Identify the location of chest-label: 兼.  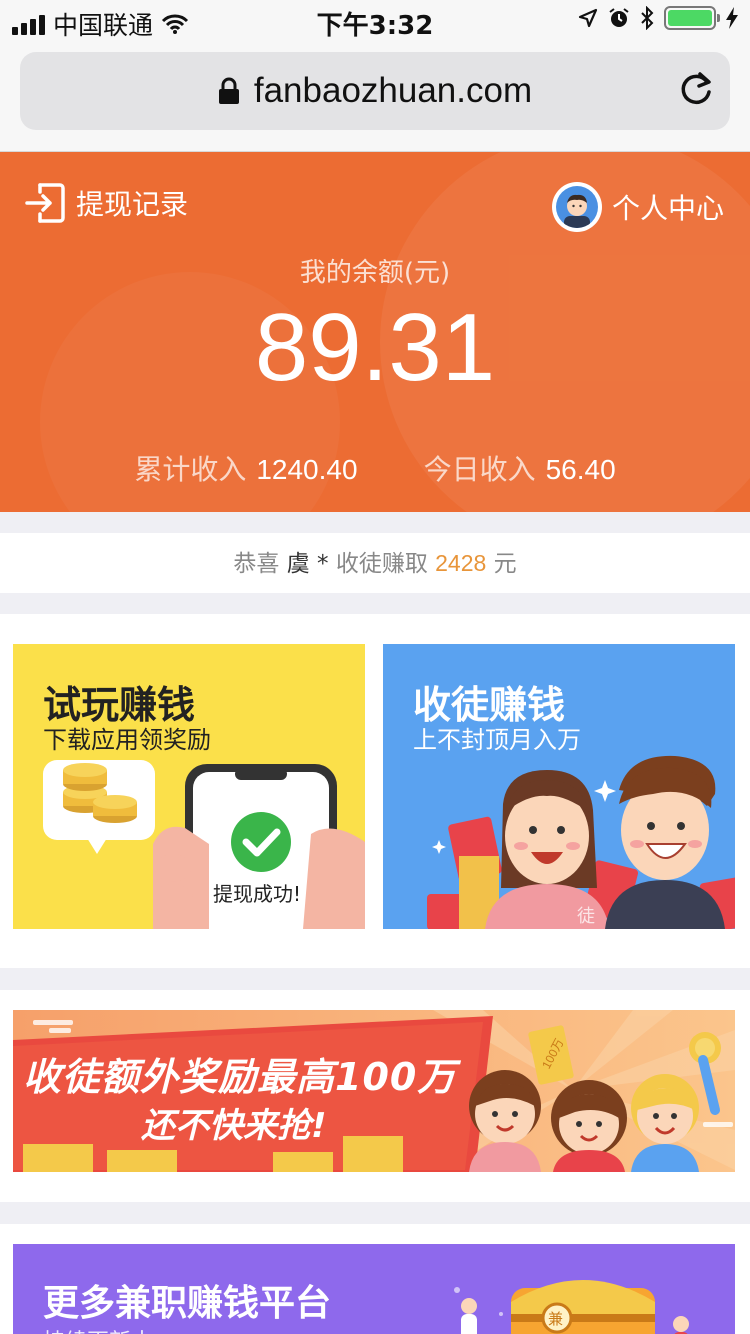
(555, 1319).